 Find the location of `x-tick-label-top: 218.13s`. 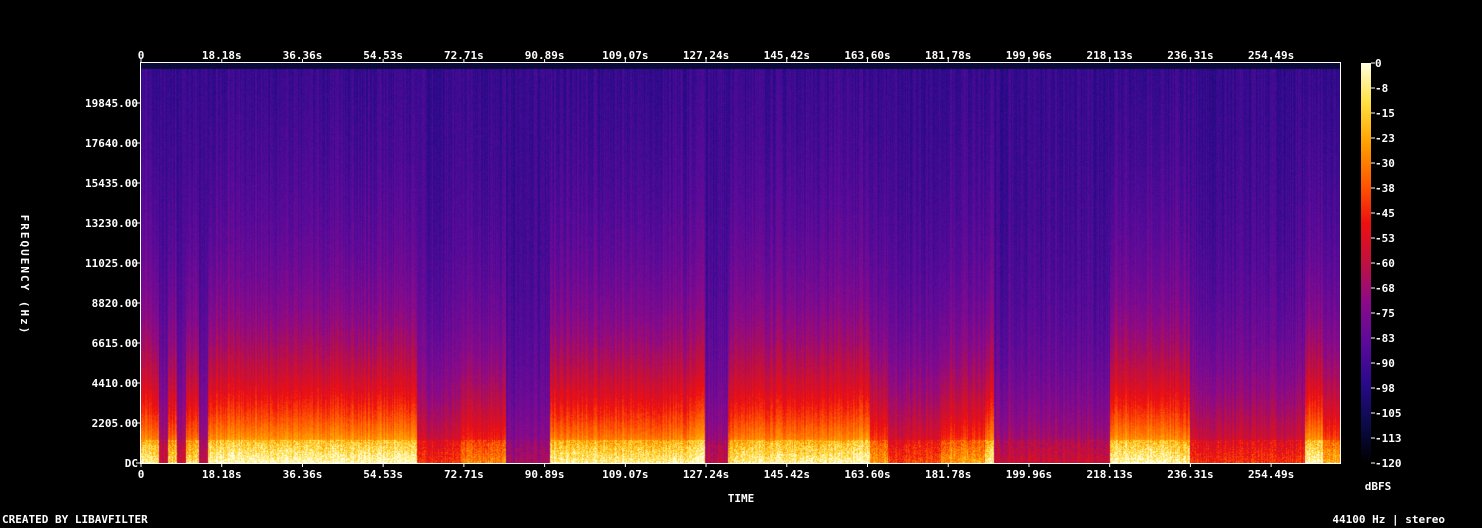

x-tick-label-top: 218.13s is located at coordinates (1109, 55).